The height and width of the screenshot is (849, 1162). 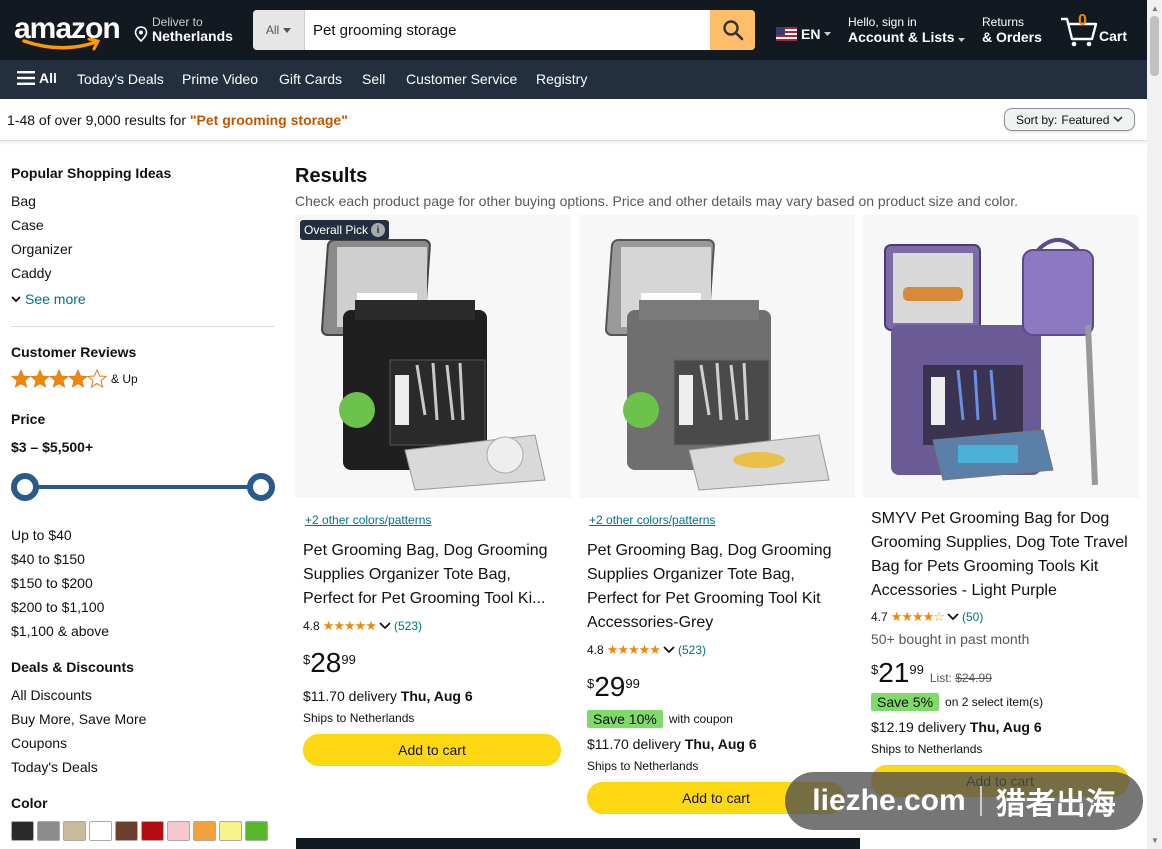 I want to click on deal-coupons: Coupons, so click(x=39, y=743).